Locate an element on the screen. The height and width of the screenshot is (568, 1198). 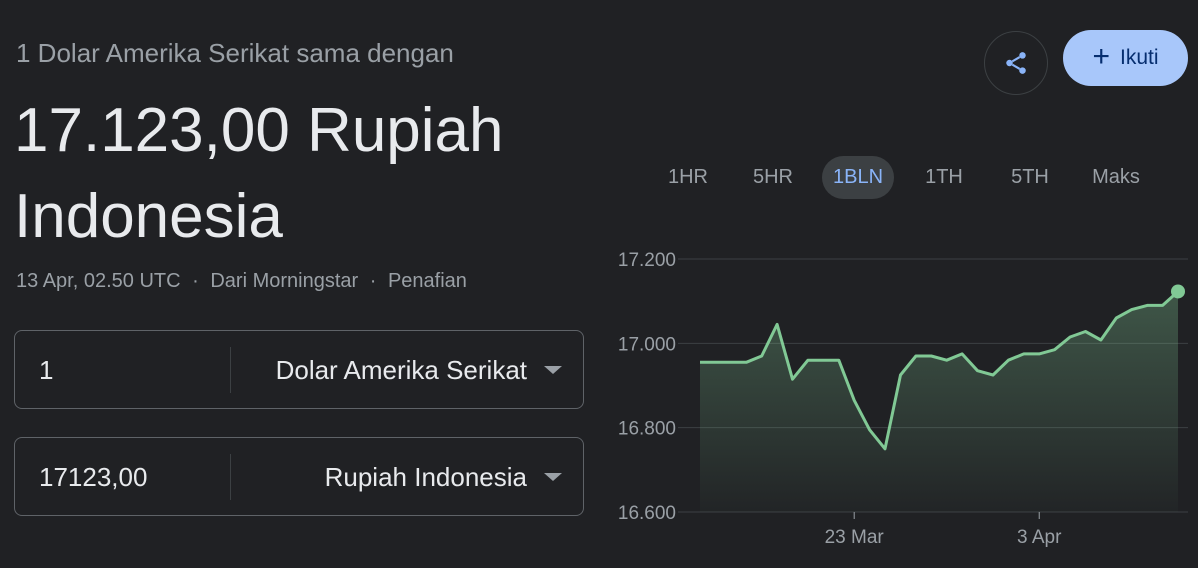
y-tick-label: 16.800 is located at coordinates (647, 429).